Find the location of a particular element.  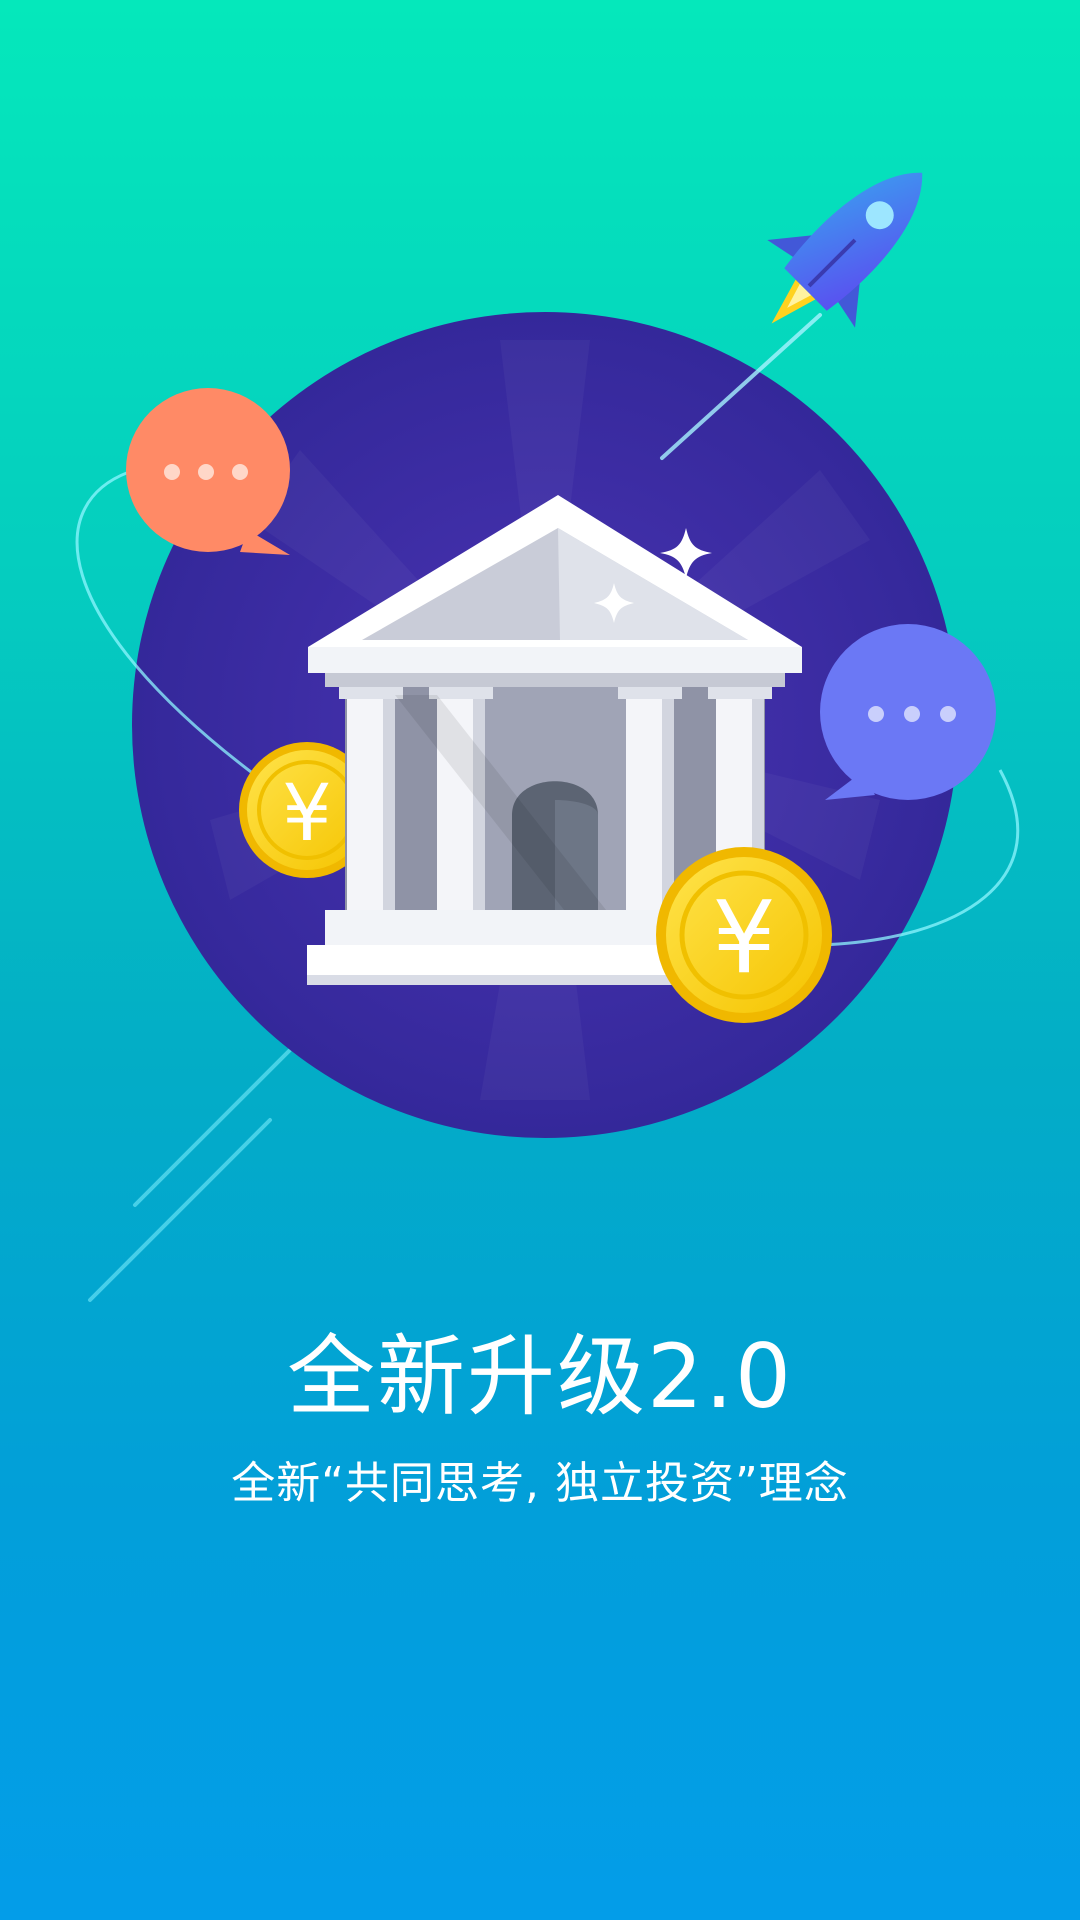

splash-subtitle: 全新“共同思考, 独立投资”理念 is located at coordinates (540, 1483).